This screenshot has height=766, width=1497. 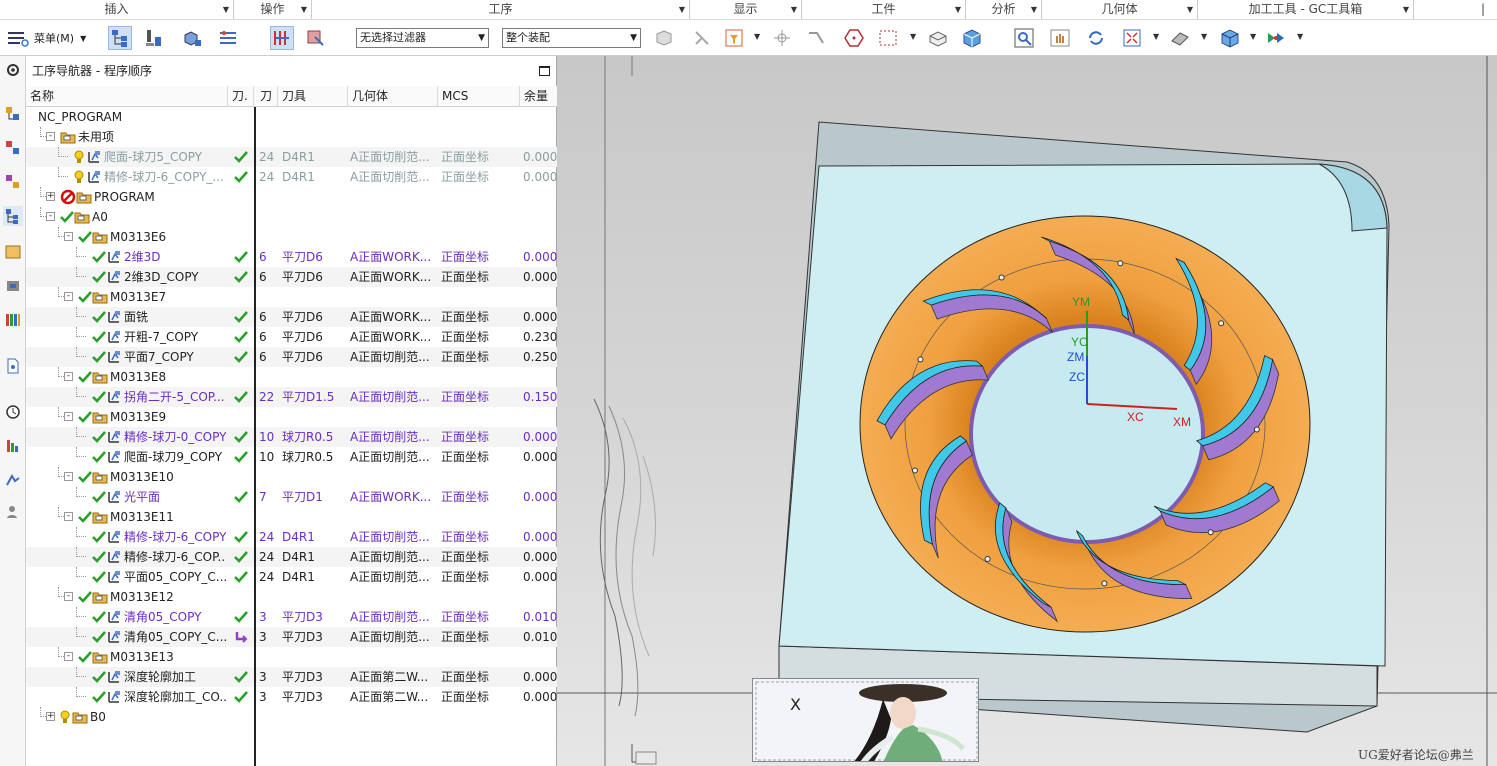 I want to click on orient-view-button, so click(x=1230, y=38).